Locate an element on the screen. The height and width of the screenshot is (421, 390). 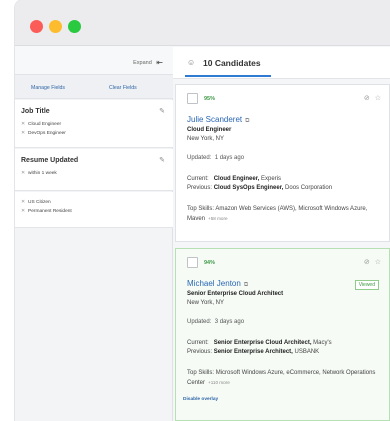
candidates-tab: 10 Candidates is located at coordinates (232, 63).